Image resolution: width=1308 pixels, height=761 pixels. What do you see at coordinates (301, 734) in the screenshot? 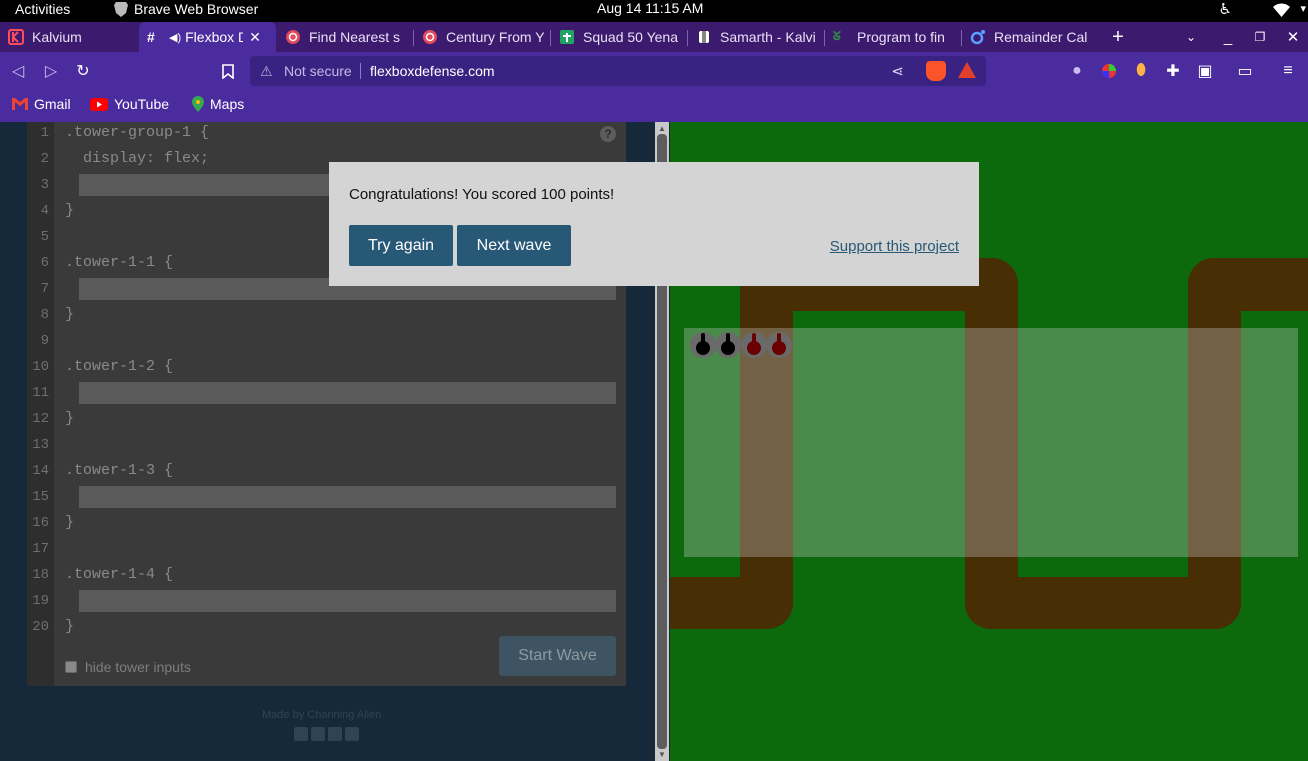
I see `facebook-icon` at bounding box center [301, 734].